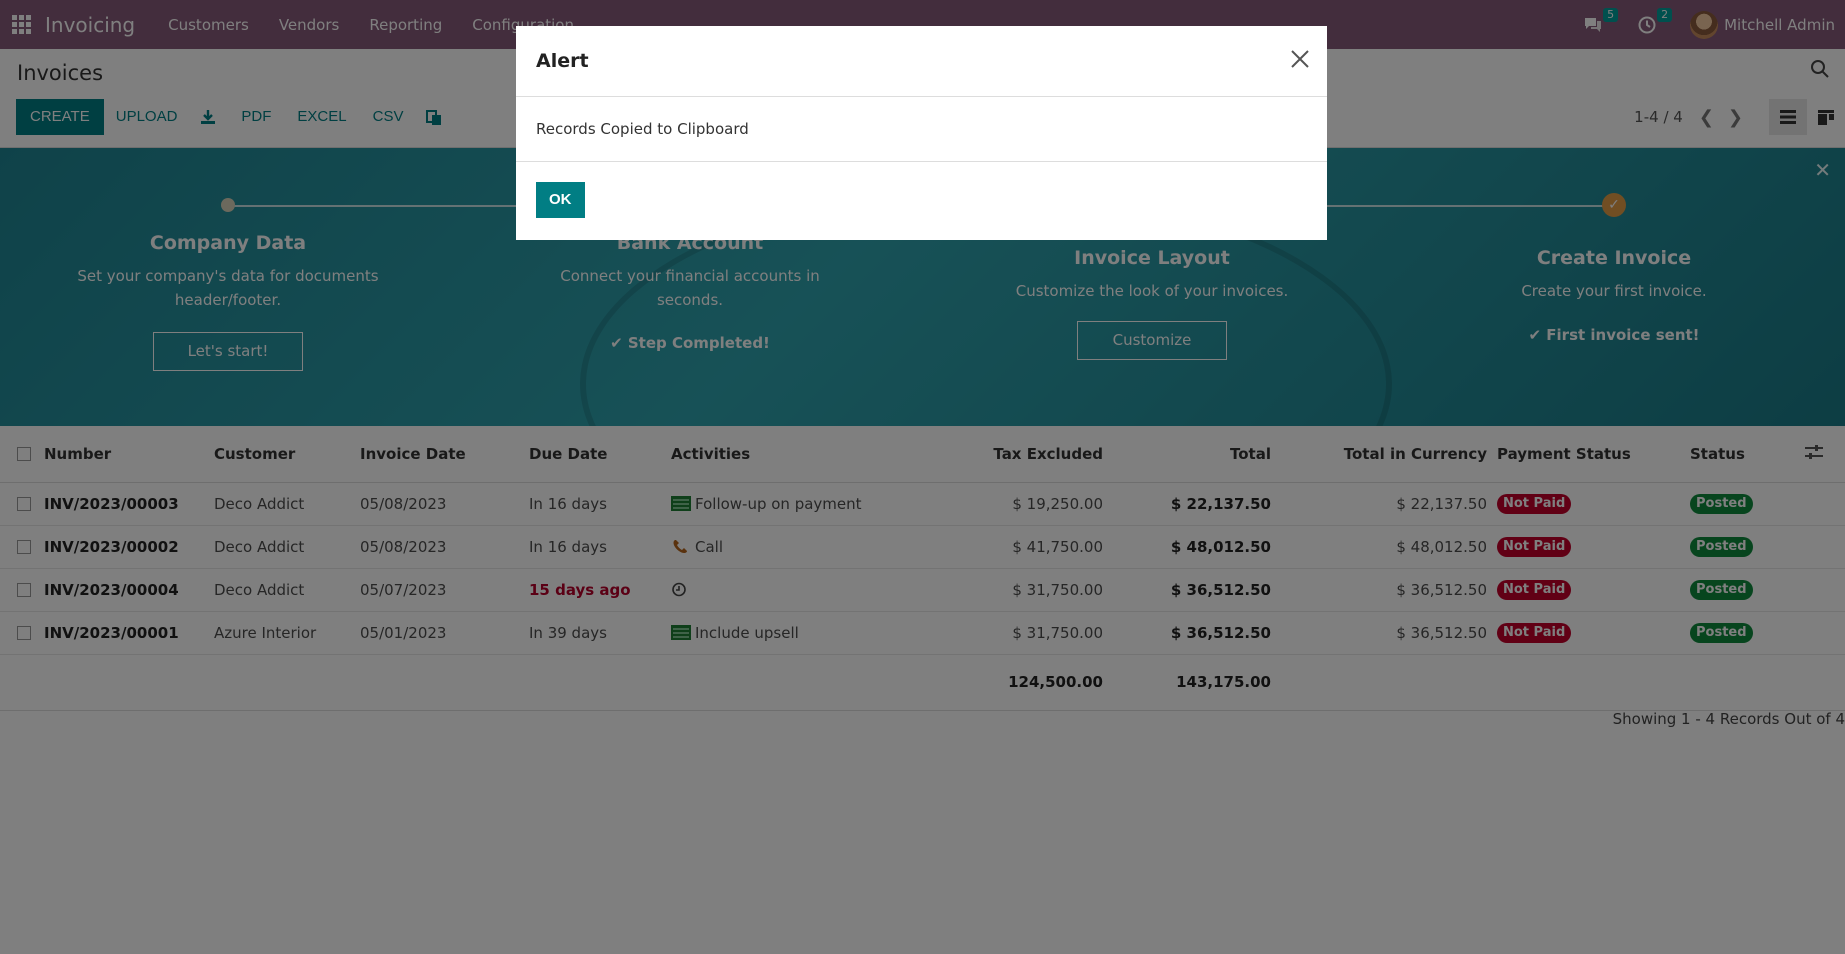  What do you see at coordinates (1300, 59) in the screenshot?
I see `close-icon` at bounding box center [1300, 59].